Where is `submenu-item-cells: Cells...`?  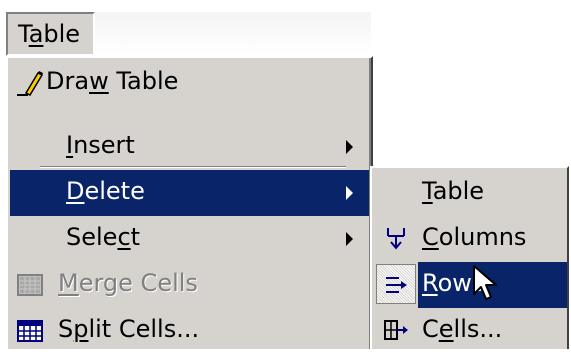
submenu-item-cells: Cells... is located at coordinates (470, 331).